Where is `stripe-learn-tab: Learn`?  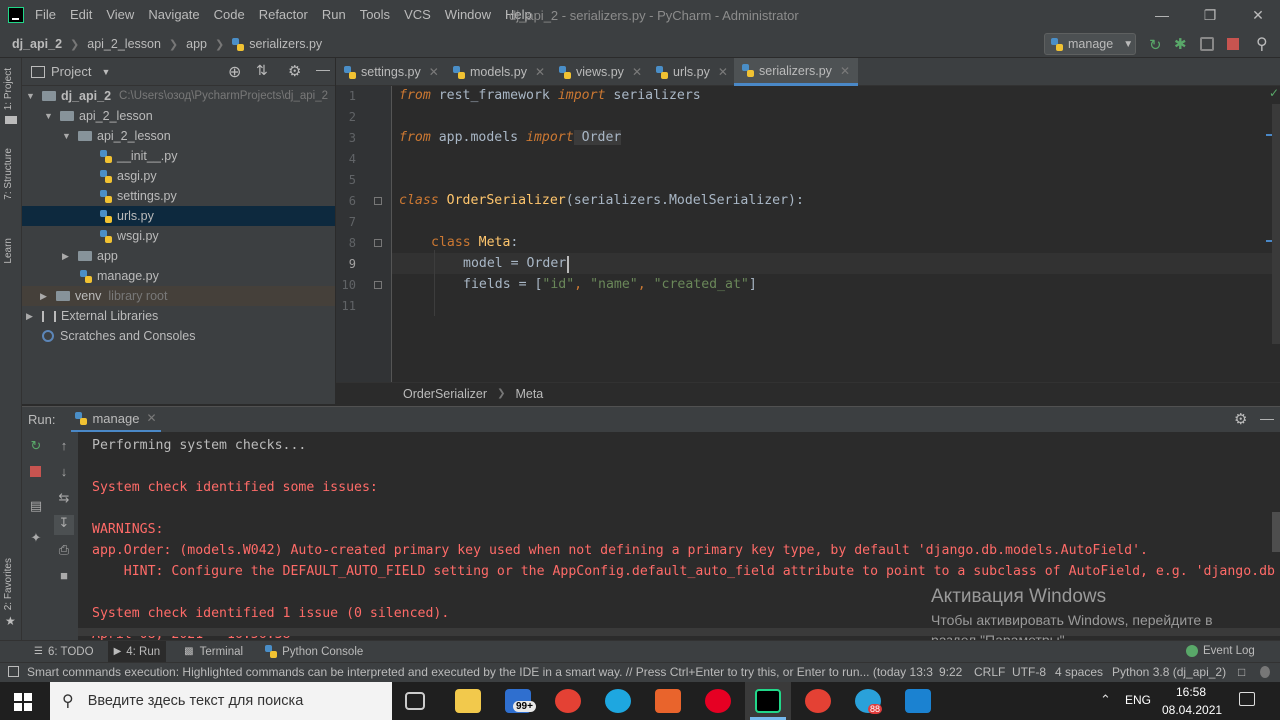 stripe-learn-tab: Learn is located at coordinates (8, 251).